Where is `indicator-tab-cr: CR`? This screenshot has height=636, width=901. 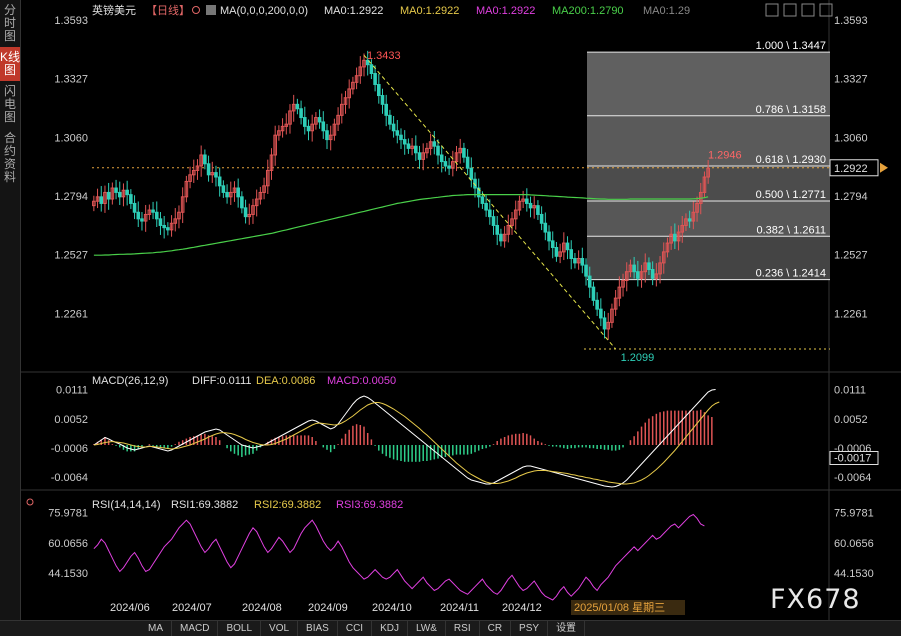
indicator-tab-cr: CR is located at coordinates (496, 628).